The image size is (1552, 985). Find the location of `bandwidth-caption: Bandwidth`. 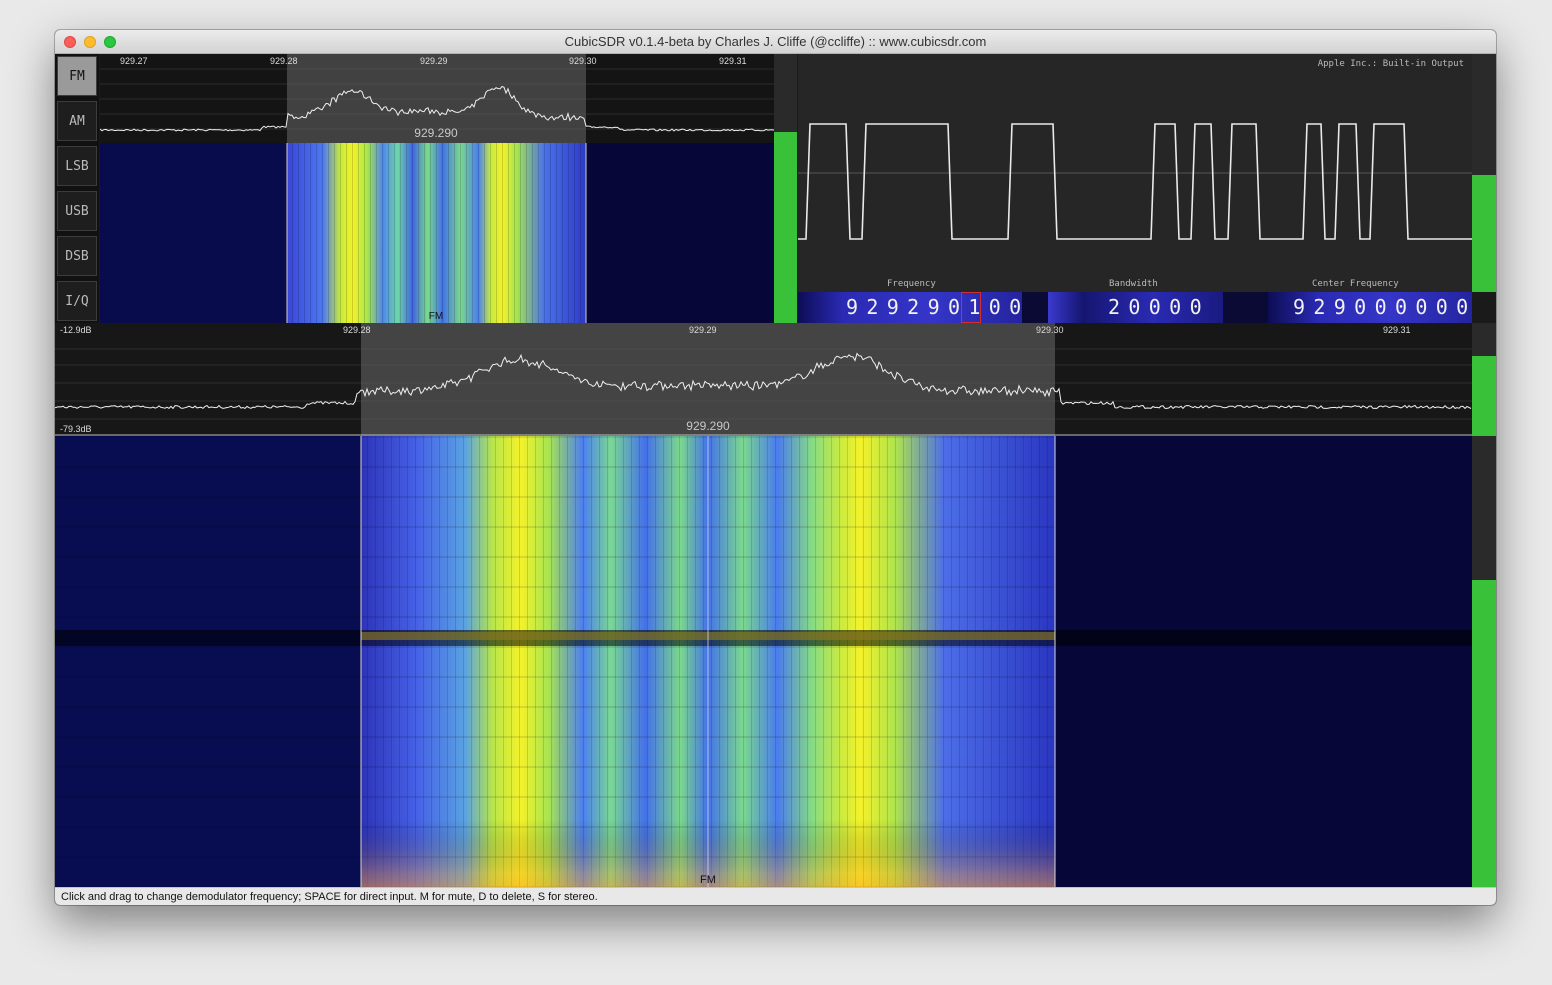

bandwidth-caption: Bandwidth is located at coordinates (1133, 284).